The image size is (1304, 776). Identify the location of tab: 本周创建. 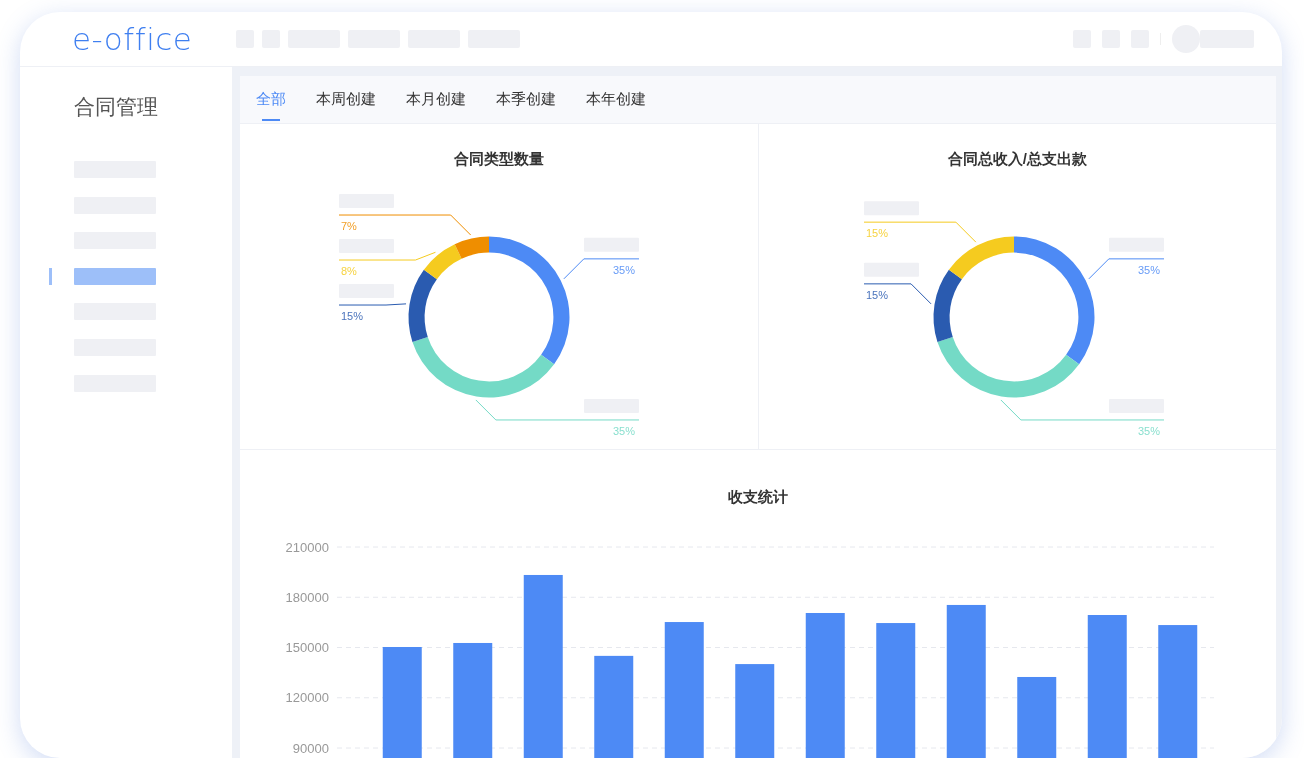
(346, 99).